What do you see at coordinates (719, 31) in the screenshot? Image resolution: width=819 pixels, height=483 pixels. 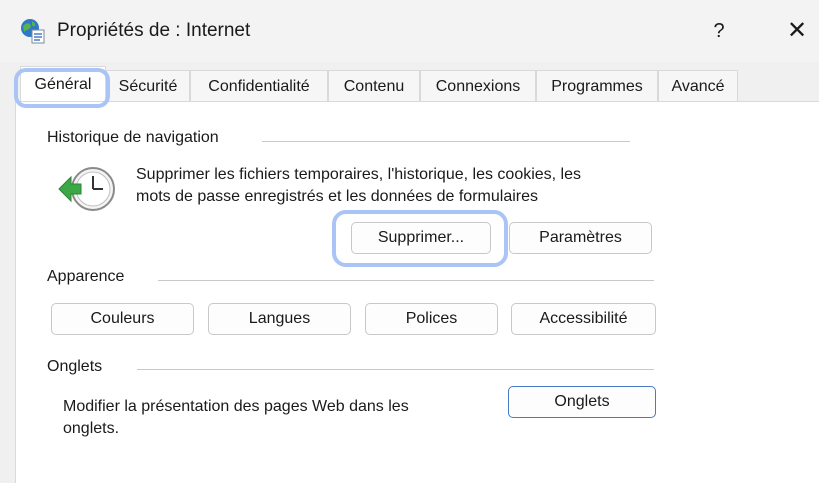 I see `help-button: ?` at bounding box center [719, 31].